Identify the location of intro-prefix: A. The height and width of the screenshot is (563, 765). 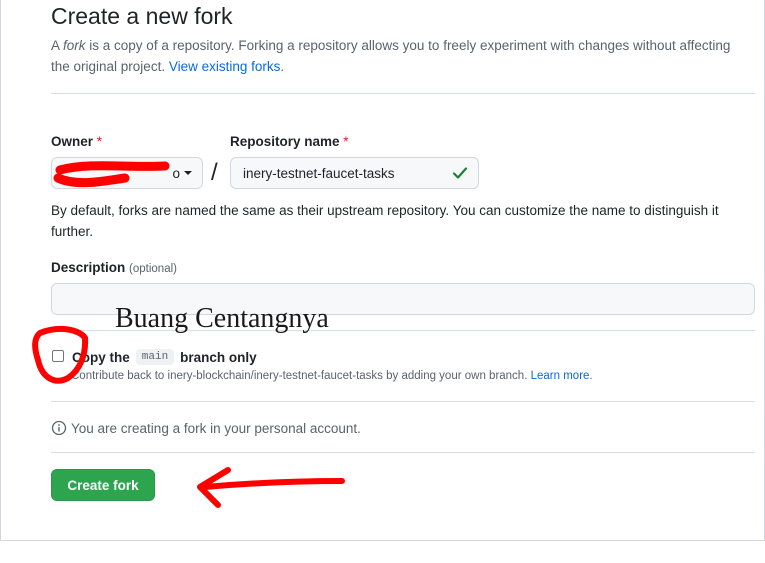
(57, 45).